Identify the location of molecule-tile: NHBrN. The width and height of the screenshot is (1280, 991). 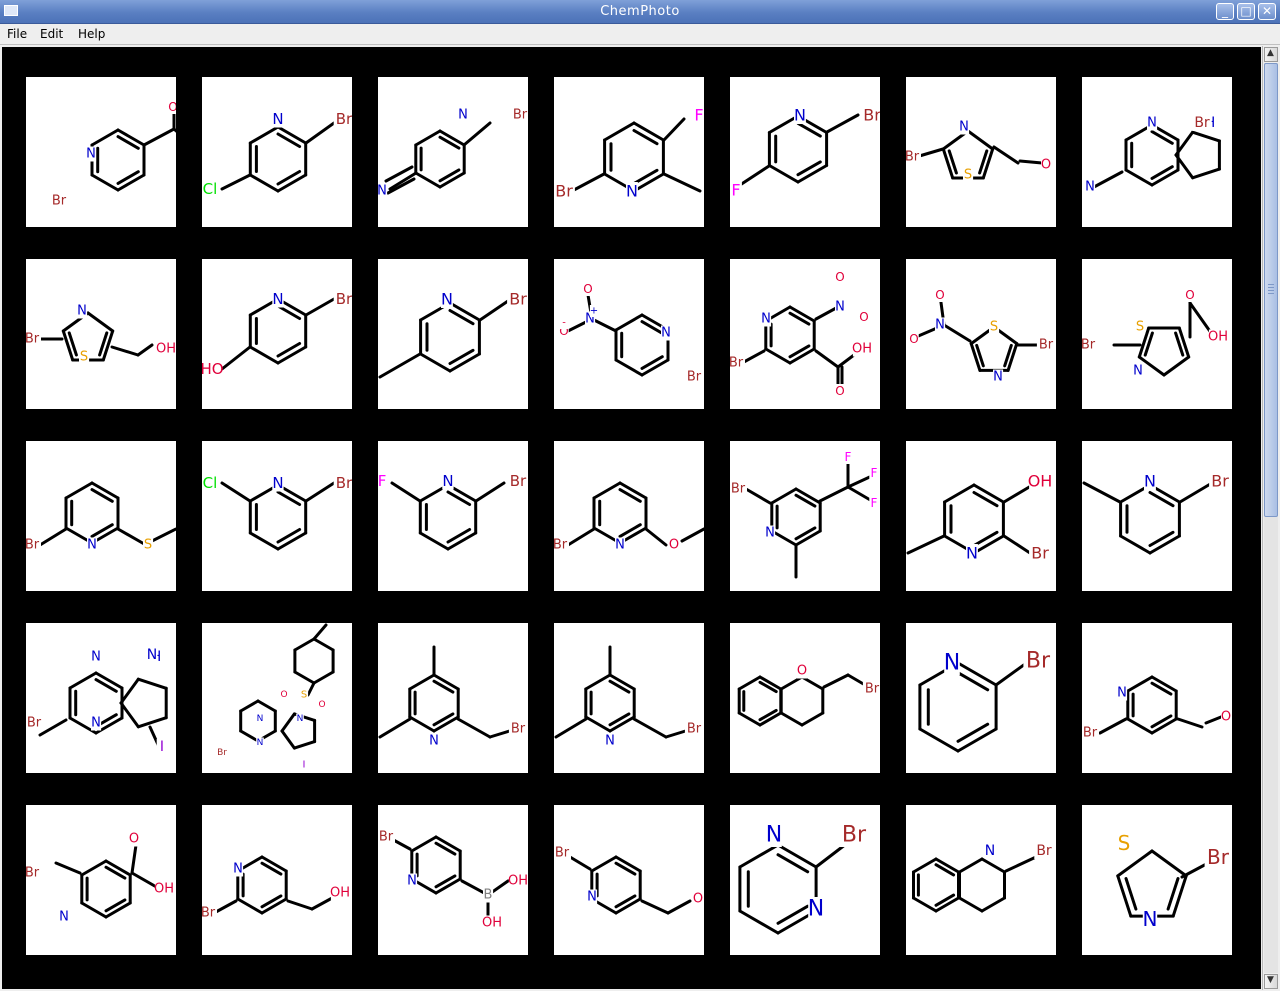
(1157, 152).